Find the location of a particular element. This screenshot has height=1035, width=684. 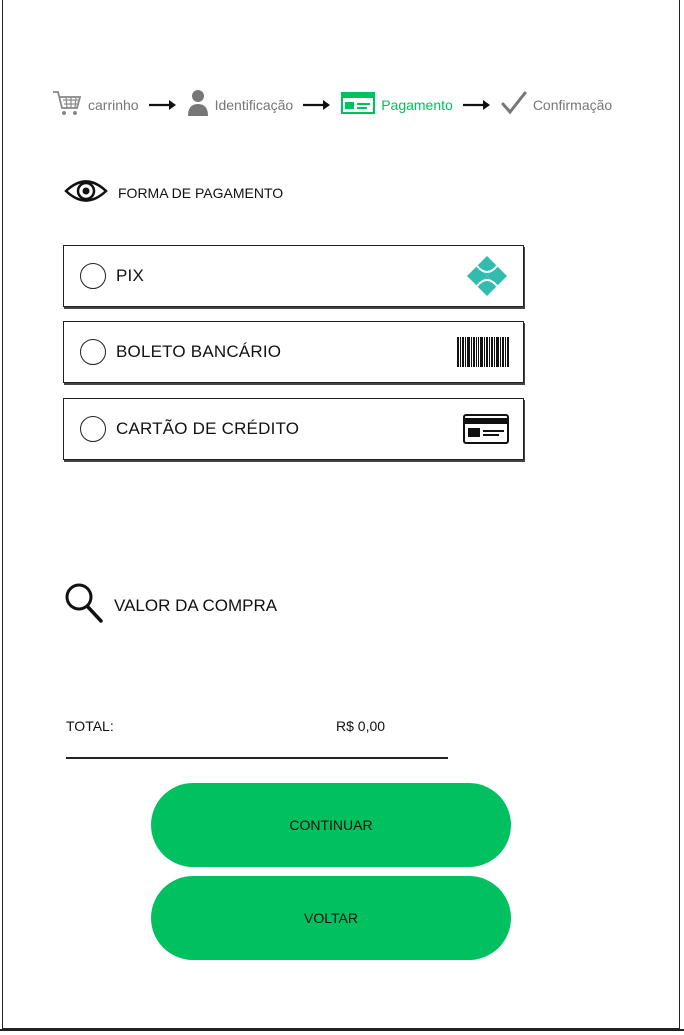

step-identification-label: Identificação is located at coordinates (254, 105).